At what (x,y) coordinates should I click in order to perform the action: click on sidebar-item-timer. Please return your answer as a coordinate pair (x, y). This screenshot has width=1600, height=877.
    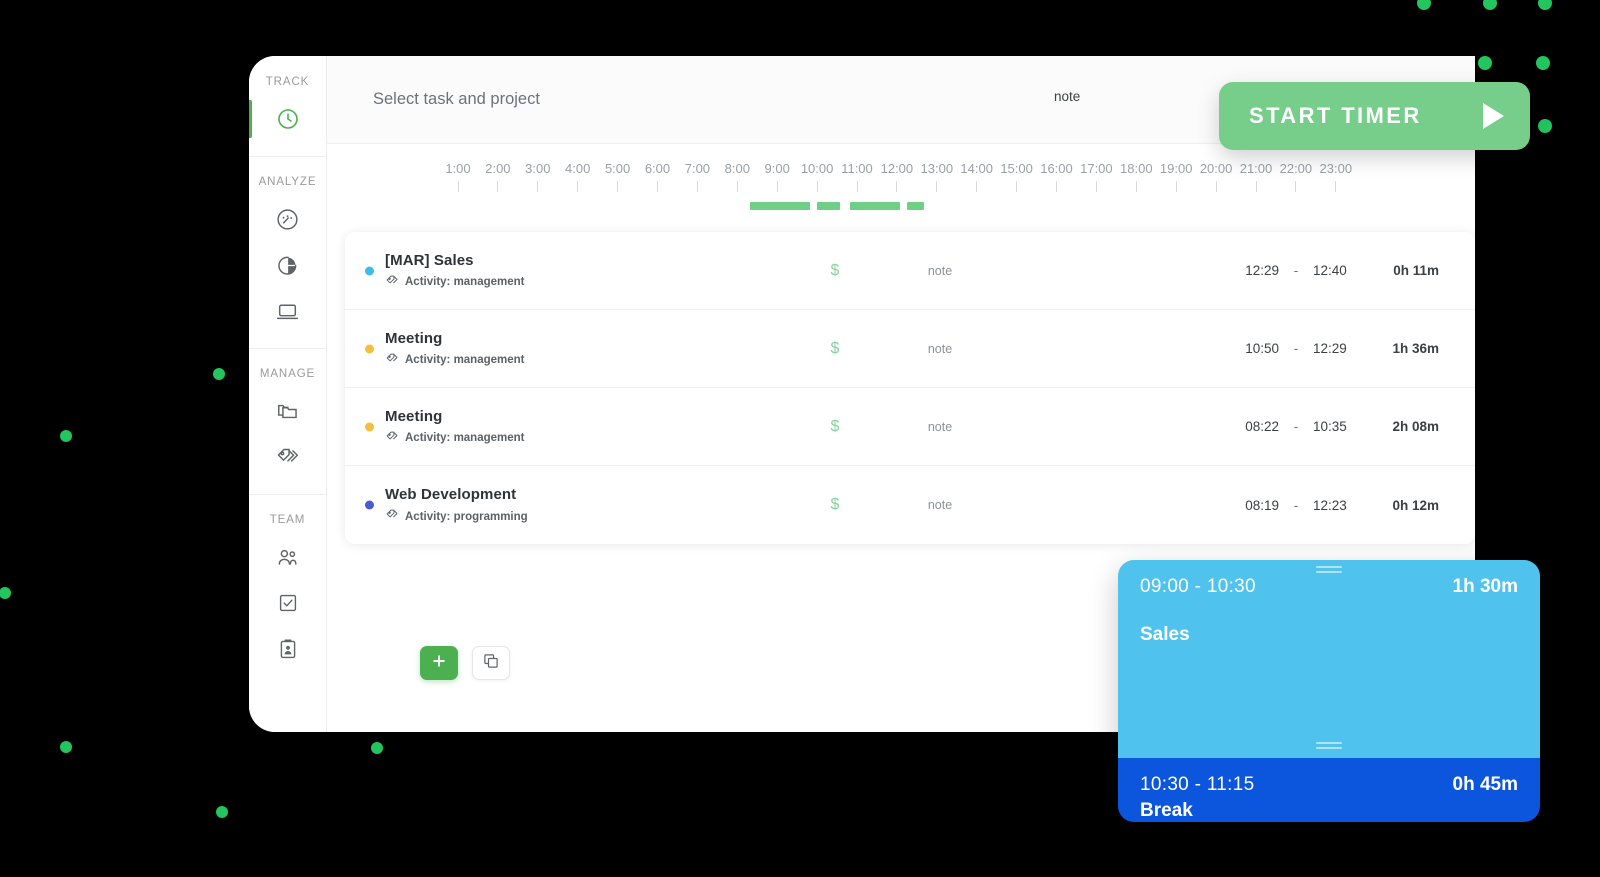
    Looking at the image, I should click on (287, 119).